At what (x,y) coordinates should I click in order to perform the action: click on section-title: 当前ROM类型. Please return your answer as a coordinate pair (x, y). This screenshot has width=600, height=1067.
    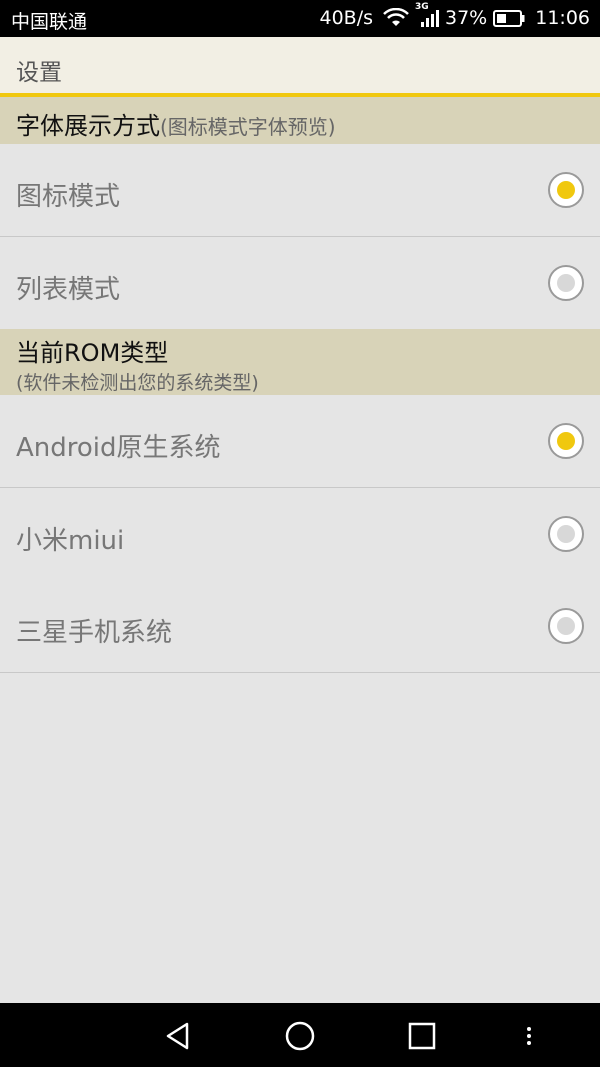
    Looking at the image, I should click on (92, 353).